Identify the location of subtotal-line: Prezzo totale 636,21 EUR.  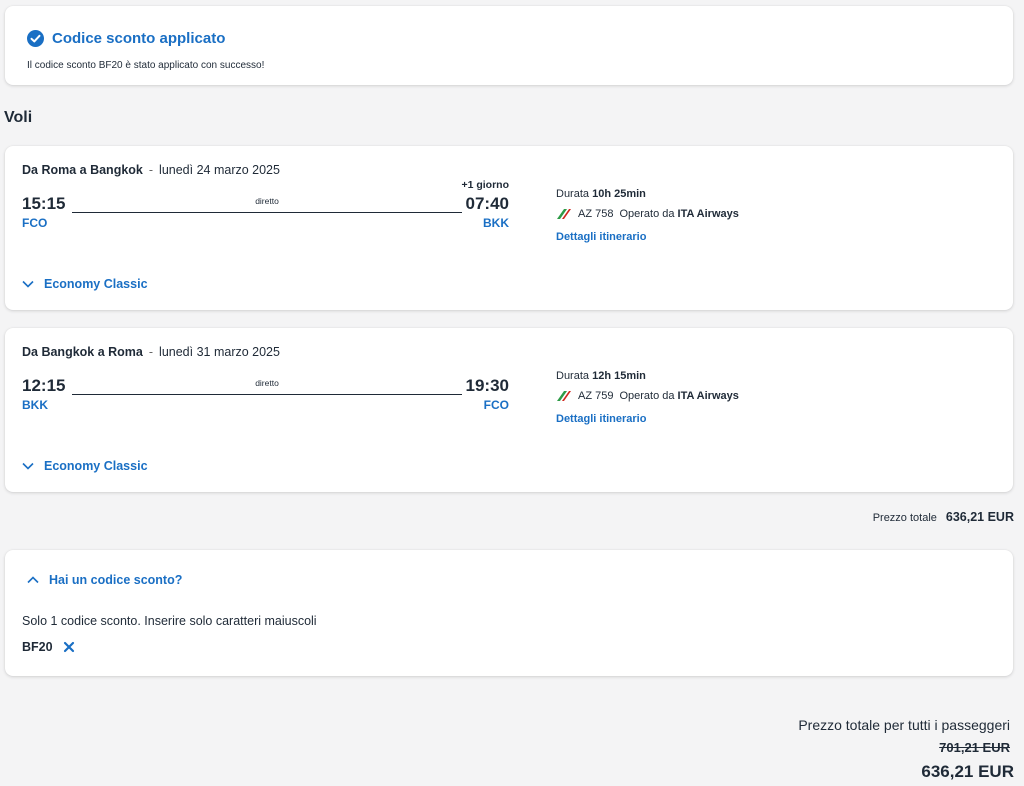
(943, 517).